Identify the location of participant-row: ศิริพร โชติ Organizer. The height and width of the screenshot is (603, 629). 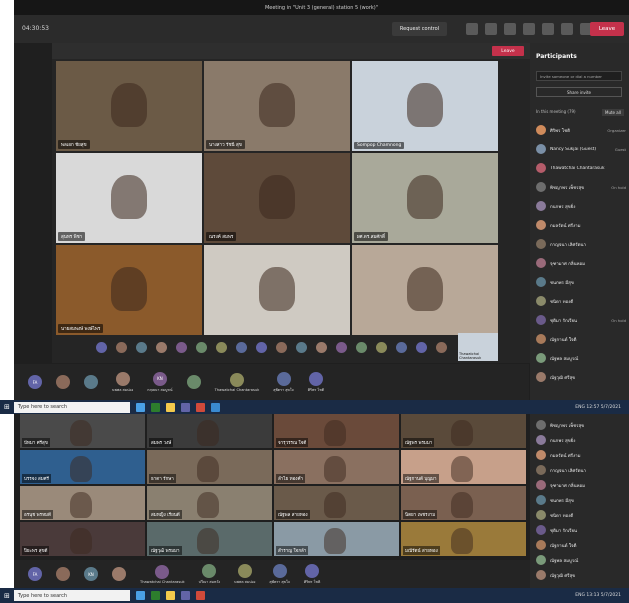
(581, 130).